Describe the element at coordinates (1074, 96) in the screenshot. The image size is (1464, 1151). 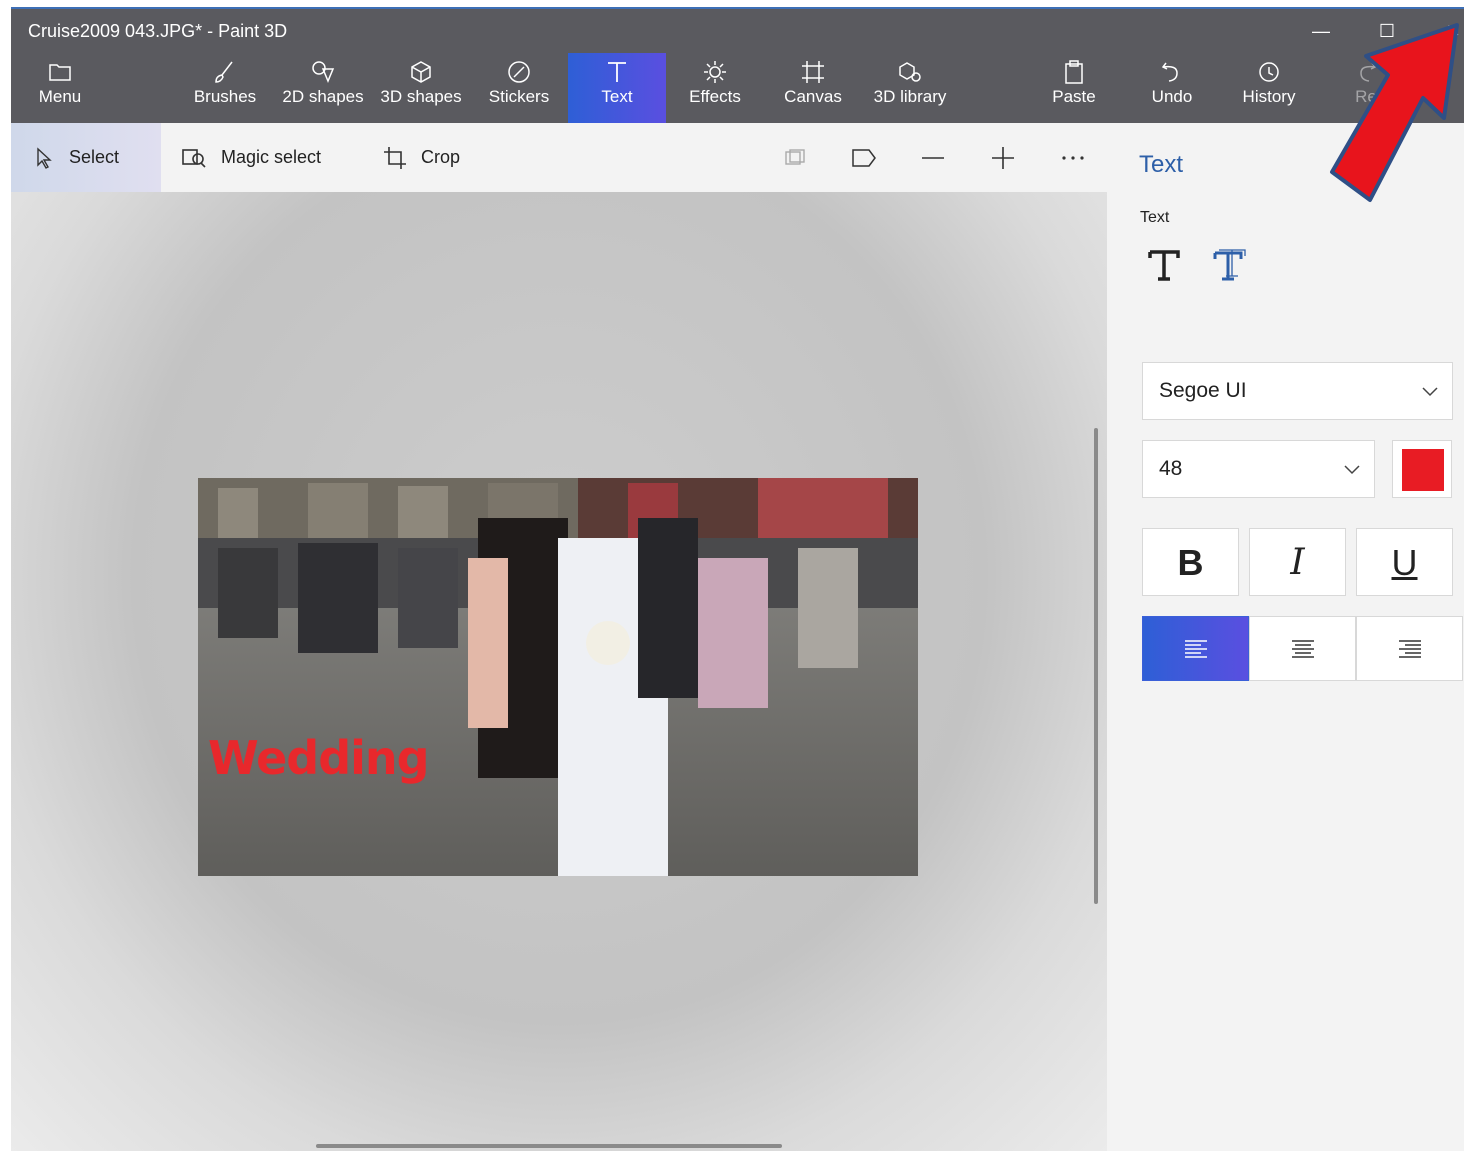
I see `paste-label: Paste` at that location.